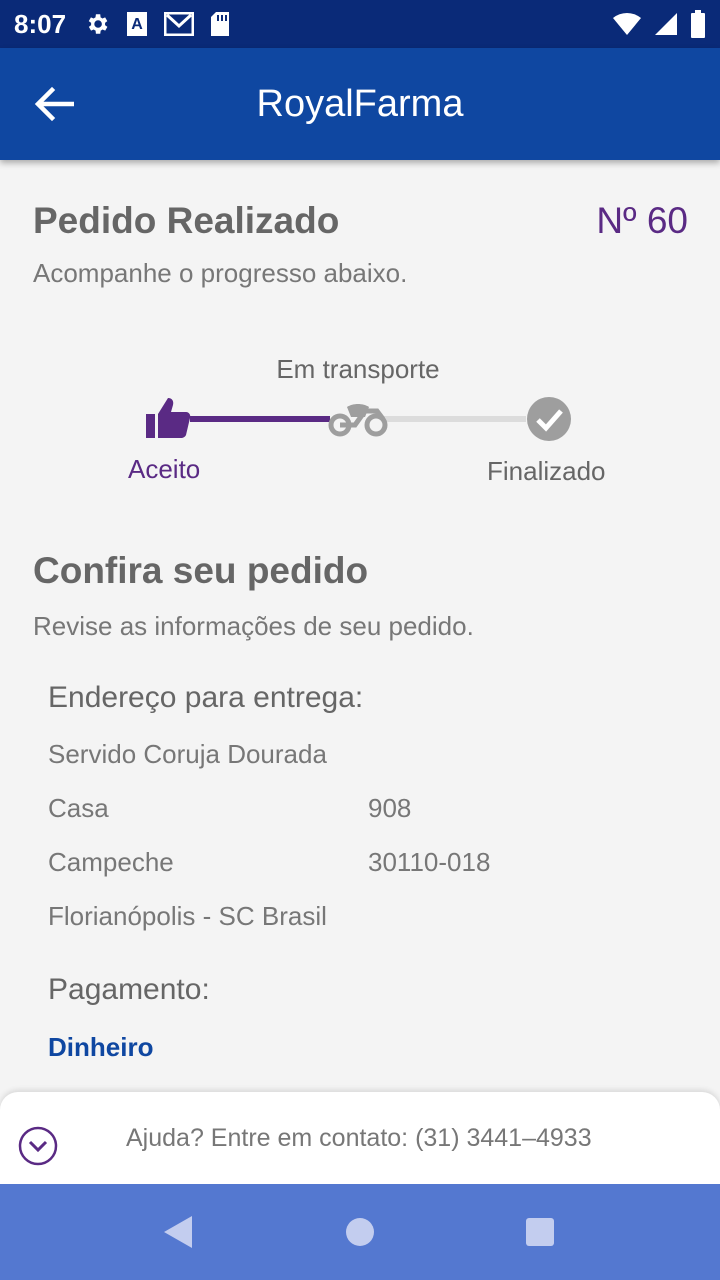 The height and width of the screenshot is (1280, 720). What do you see at coordinates (201, 570) in the screenshot?
I see `review-title: Confira seu pedido` at bounding box center [201, 570].